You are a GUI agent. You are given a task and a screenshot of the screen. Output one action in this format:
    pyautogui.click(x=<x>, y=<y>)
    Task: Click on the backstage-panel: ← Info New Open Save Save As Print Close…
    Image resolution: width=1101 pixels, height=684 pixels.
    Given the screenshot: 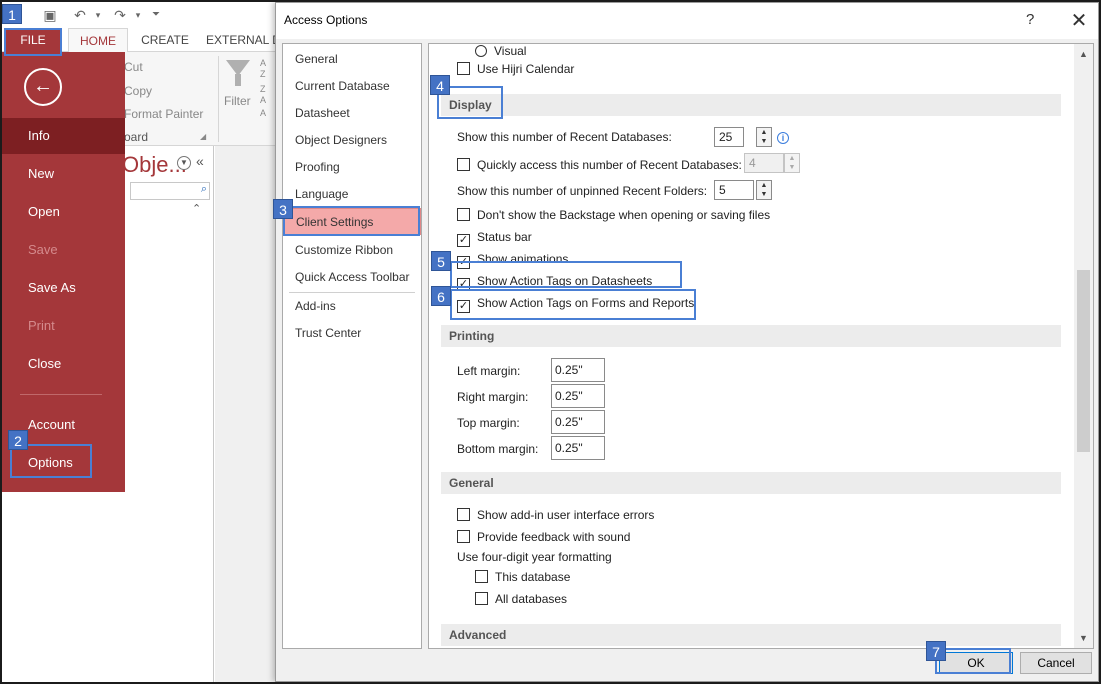 What is the action you would take?
    pyautogui.click(x=63, y=272)
    